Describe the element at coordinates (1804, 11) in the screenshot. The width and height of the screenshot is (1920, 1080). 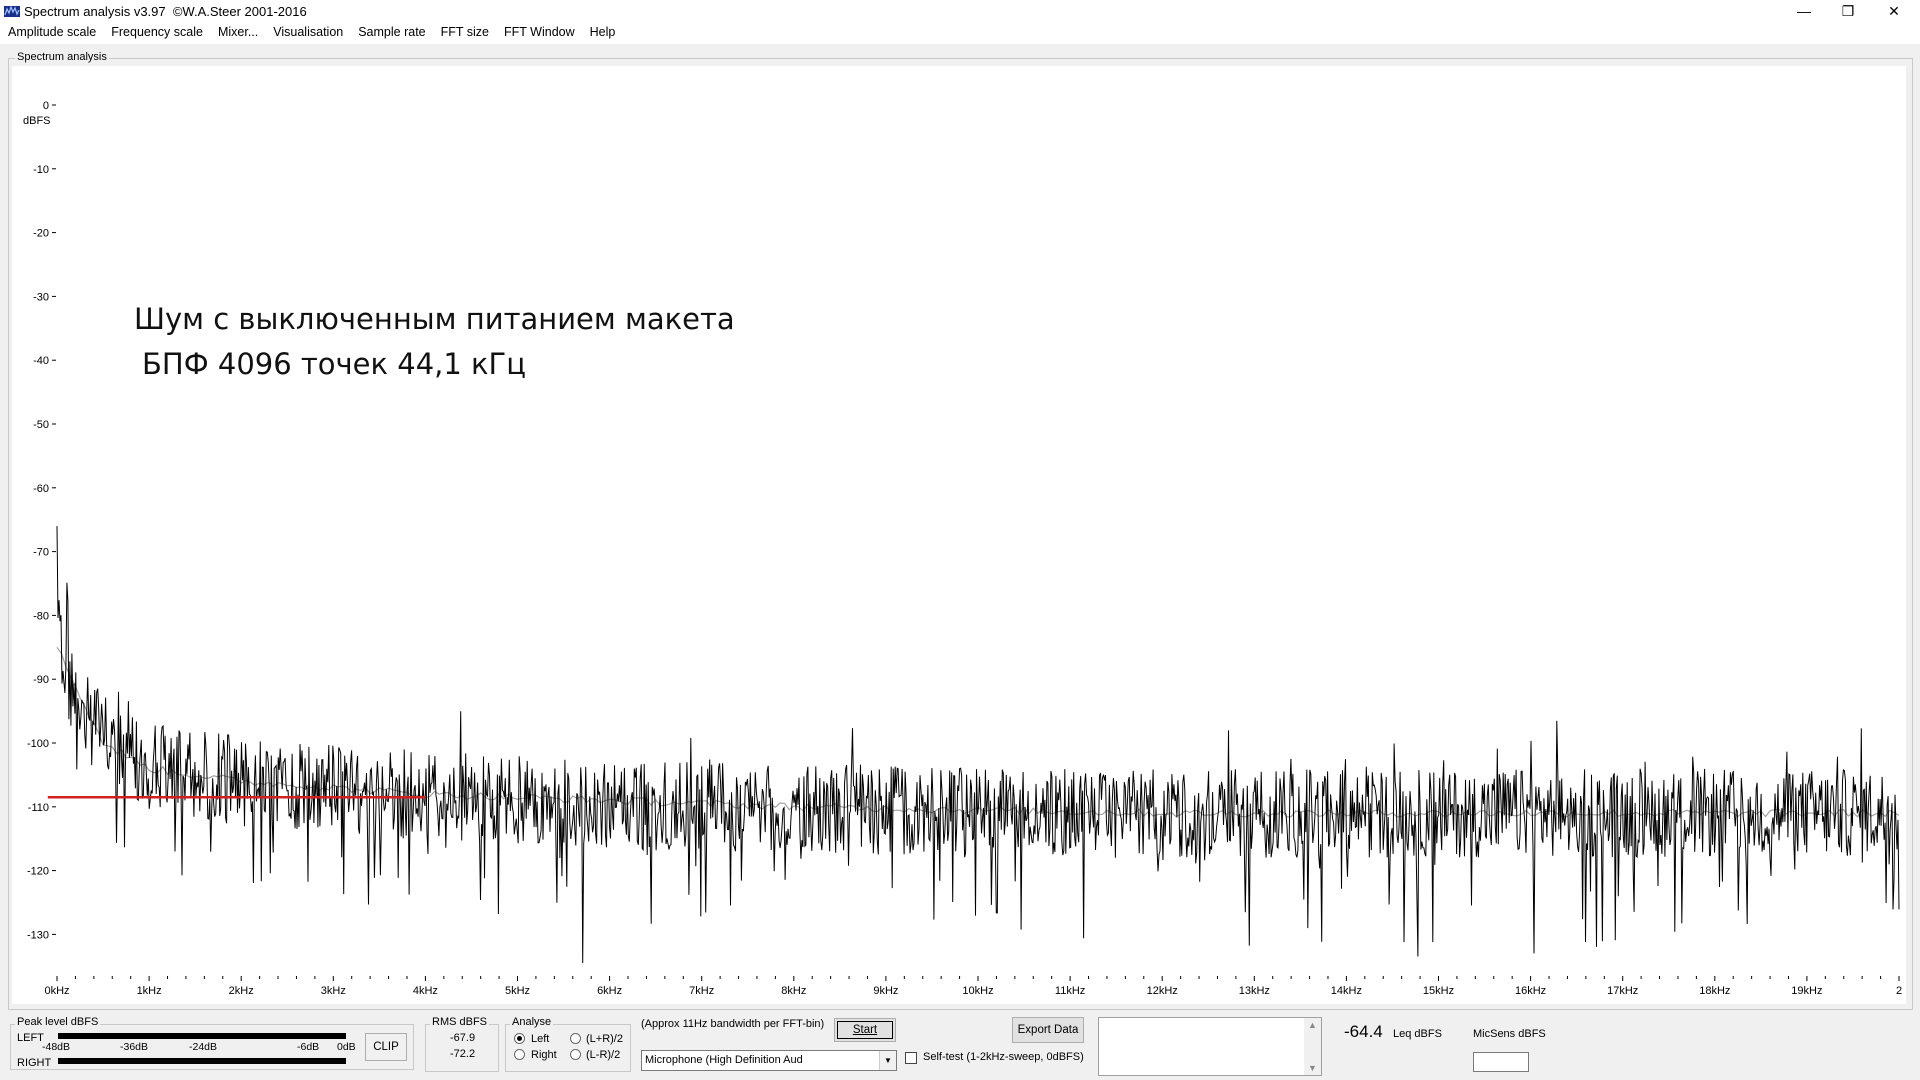
I see `minimize-button: —` at that location.